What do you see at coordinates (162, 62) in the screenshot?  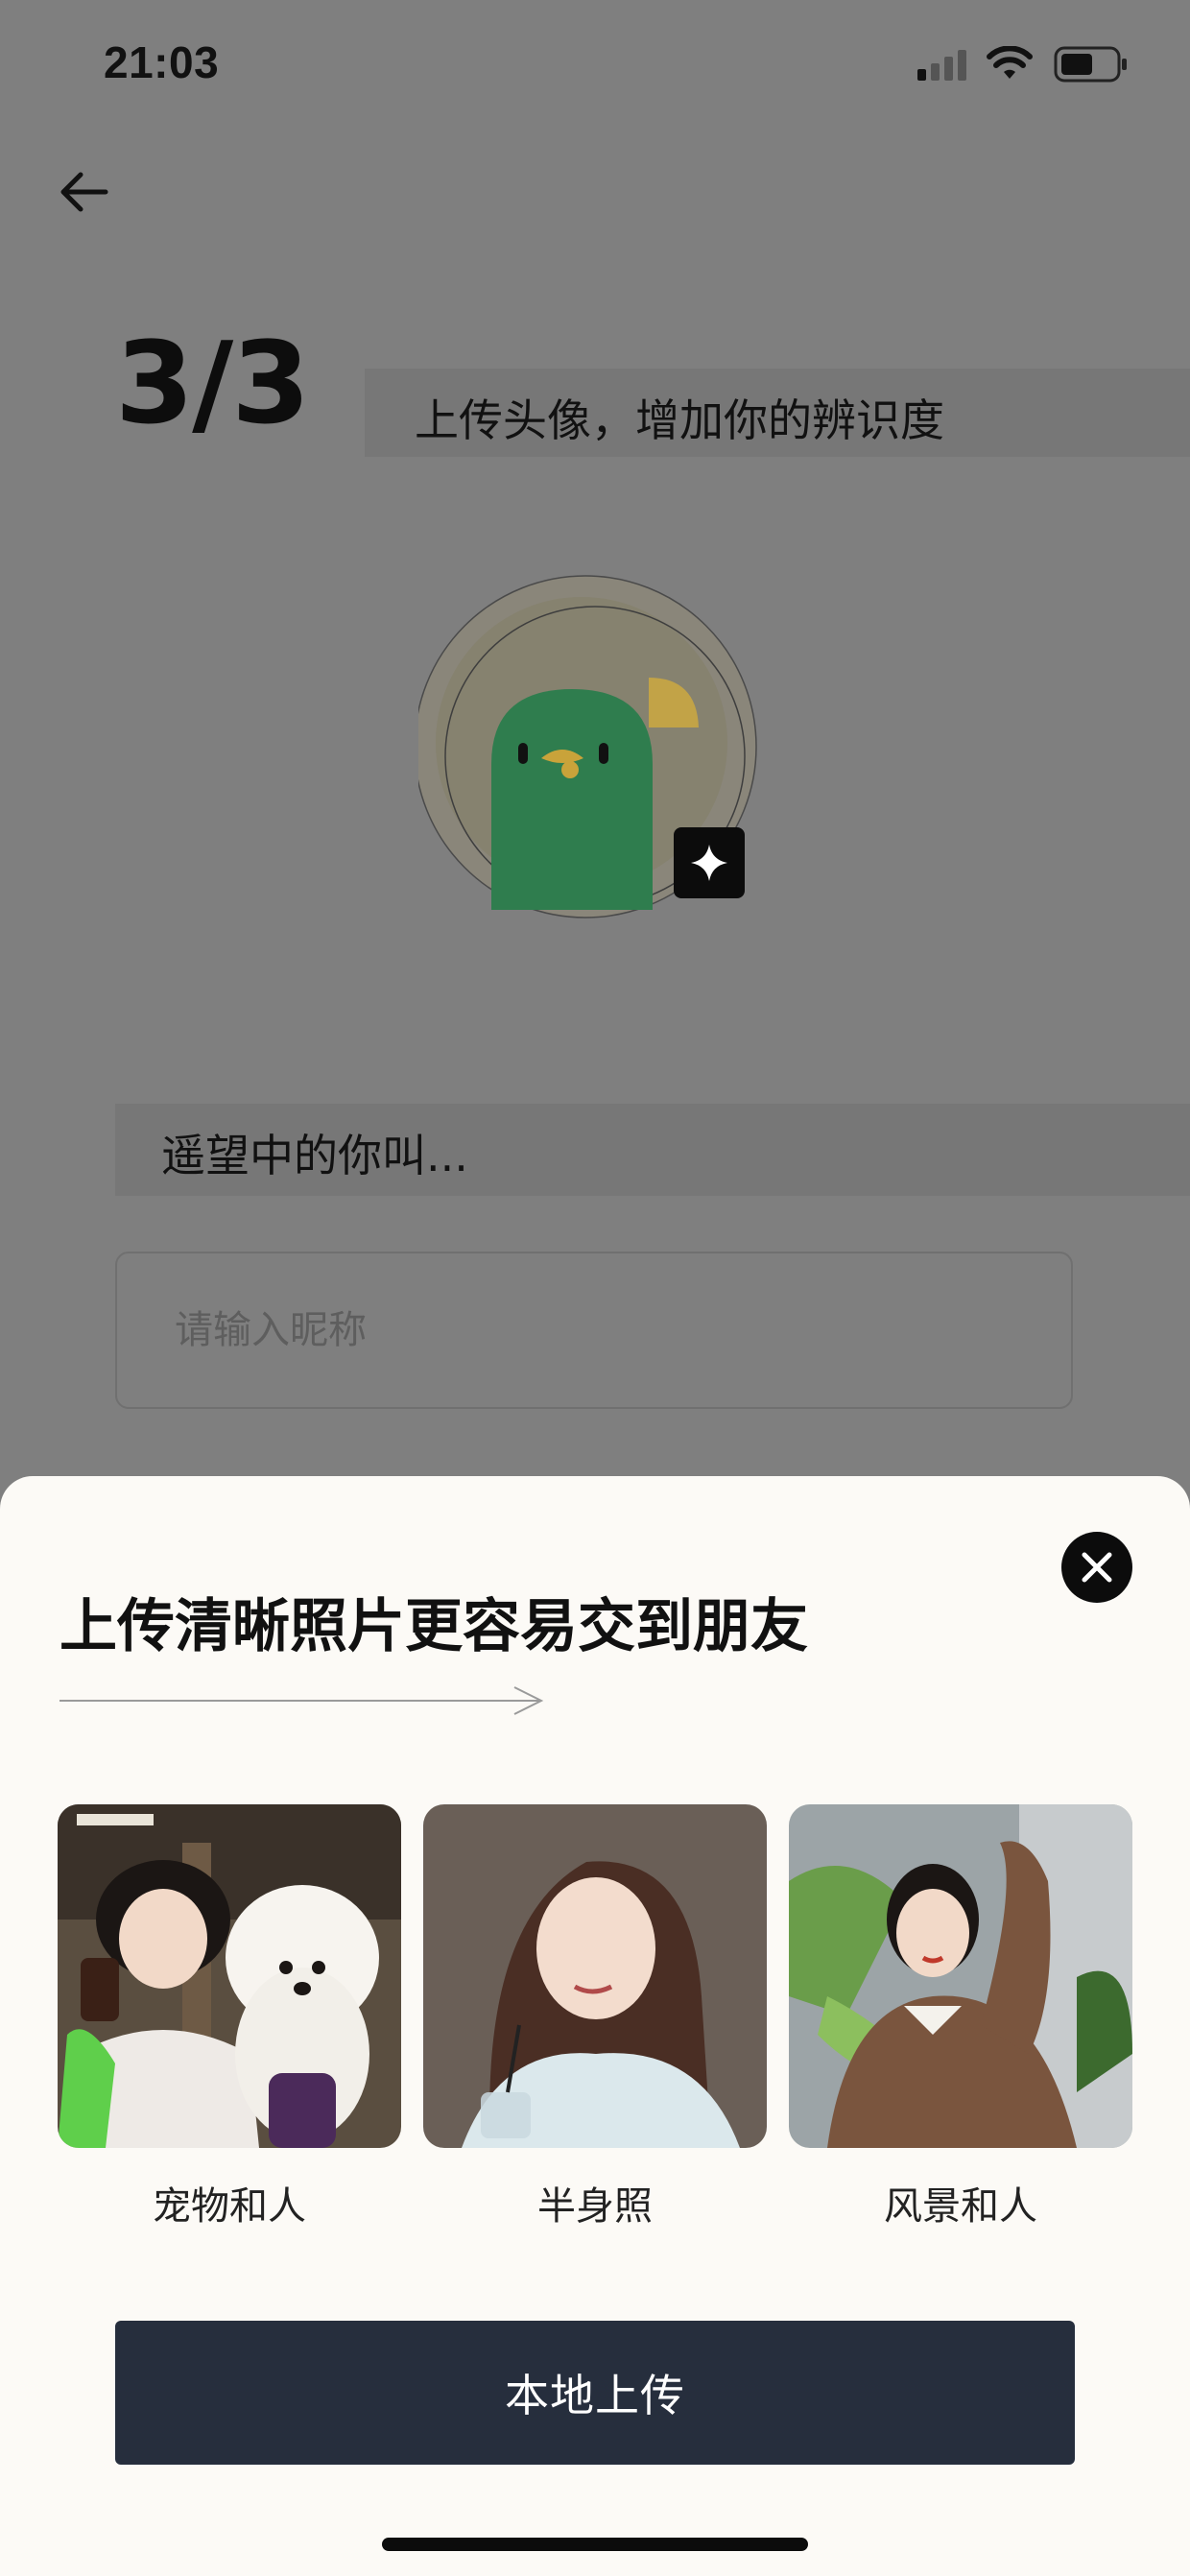 I see `status-time: 21:03` at bounding box center [162, 62].